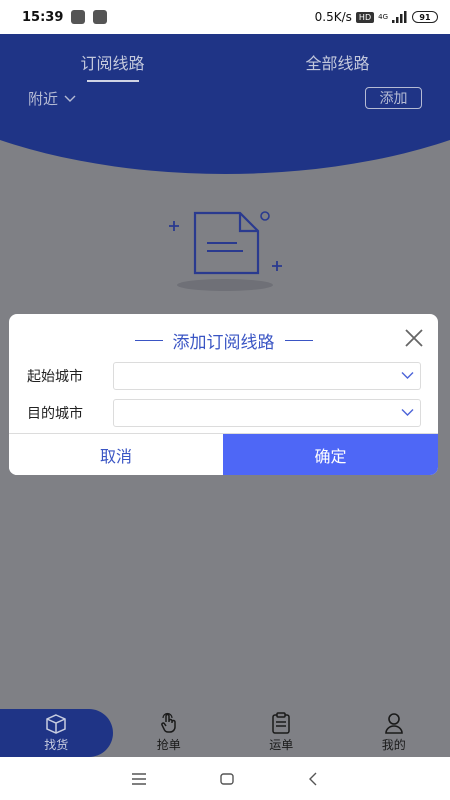 This screenshot has height=800, width=450. I want to click on start-city-row: 起始城市, so click(224, 376).